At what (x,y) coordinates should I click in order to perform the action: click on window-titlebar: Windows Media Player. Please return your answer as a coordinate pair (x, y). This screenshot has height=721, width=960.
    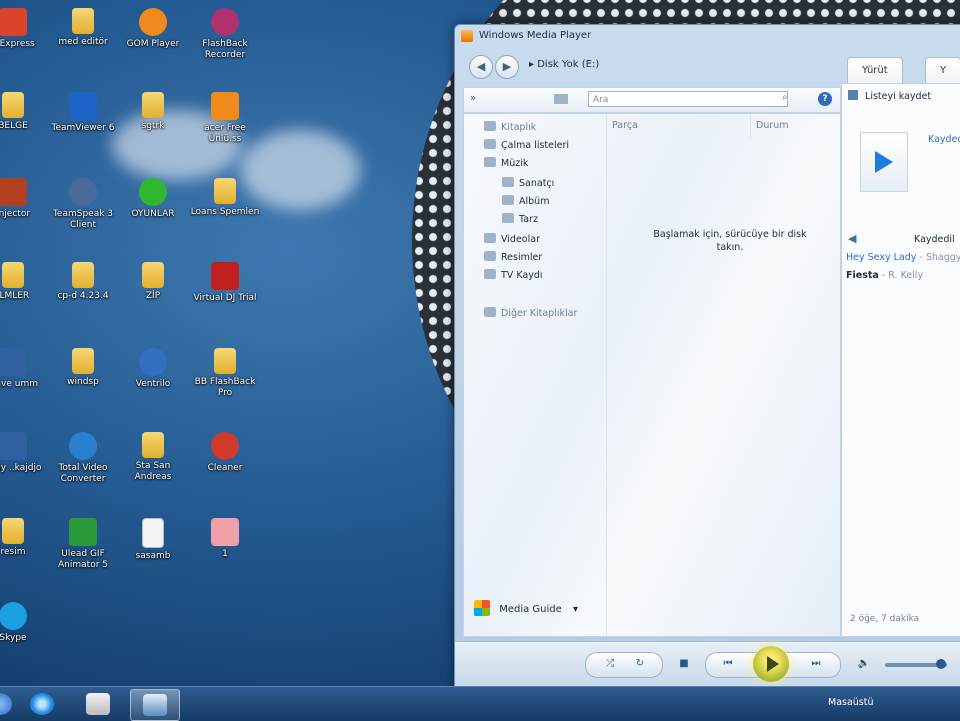
    Looking at the image, I should click on (707, 36).